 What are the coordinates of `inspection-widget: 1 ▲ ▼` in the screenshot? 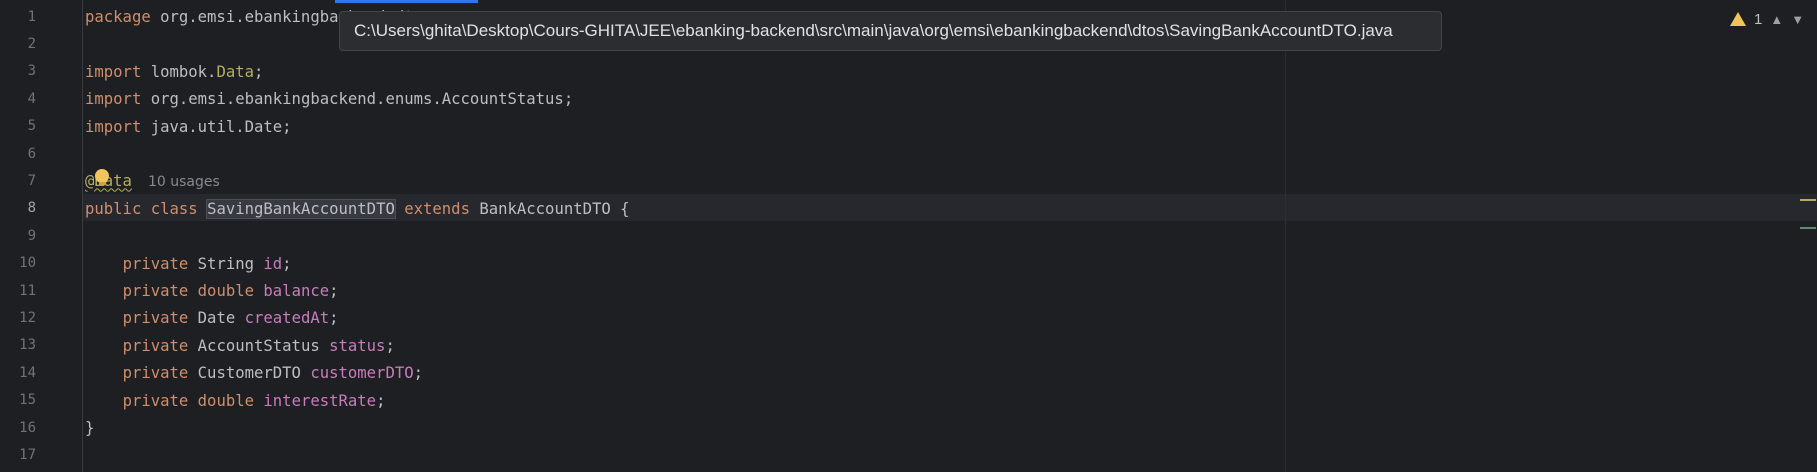 It's located at (1767, 19).